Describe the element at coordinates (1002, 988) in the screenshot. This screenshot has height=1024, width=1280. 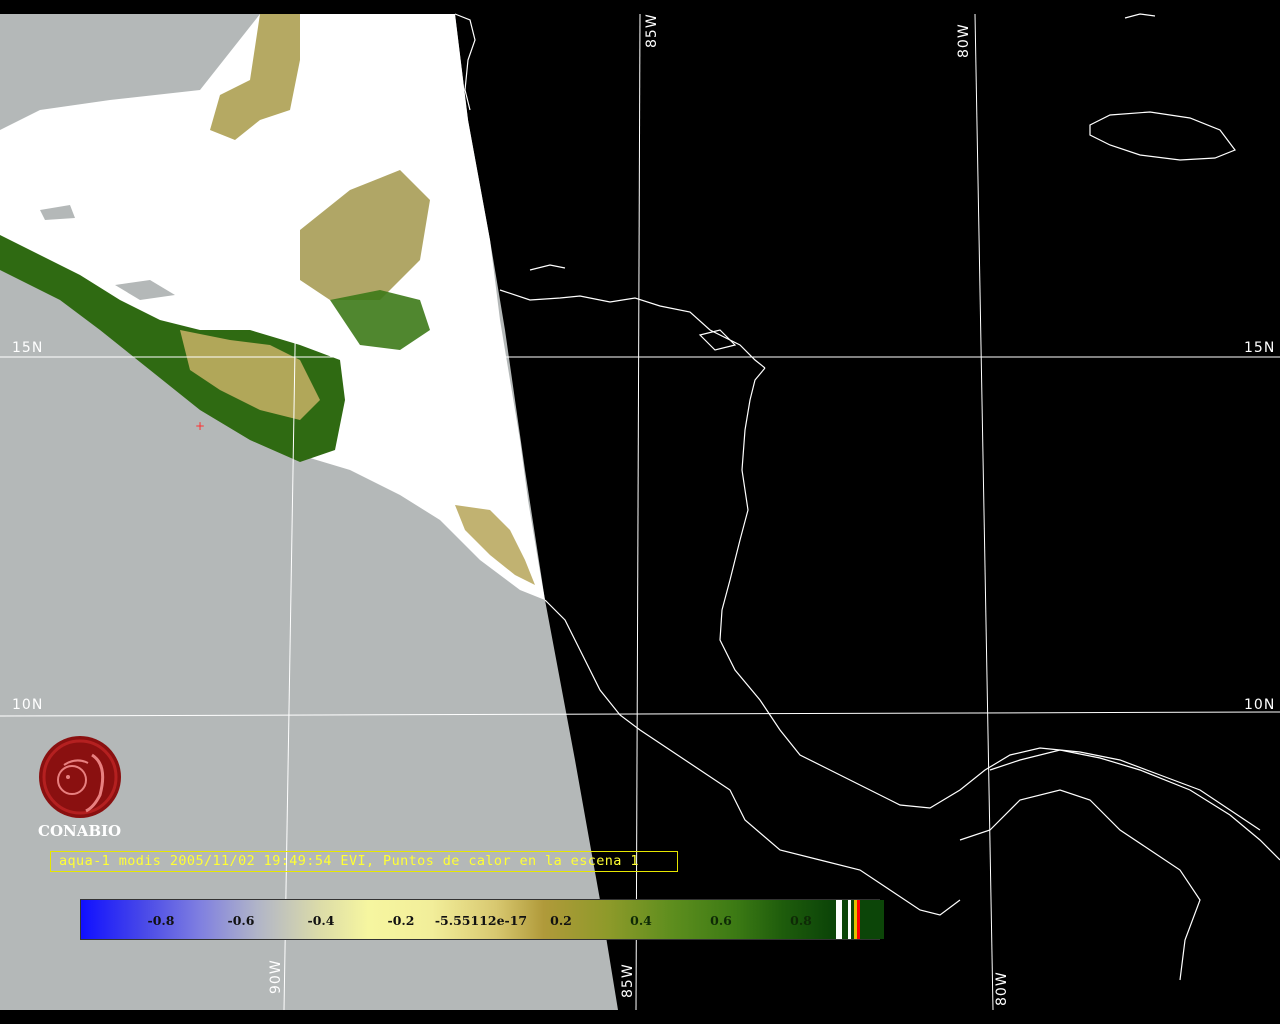
I see `lon-label-80w-bottom: 80W` at that location.